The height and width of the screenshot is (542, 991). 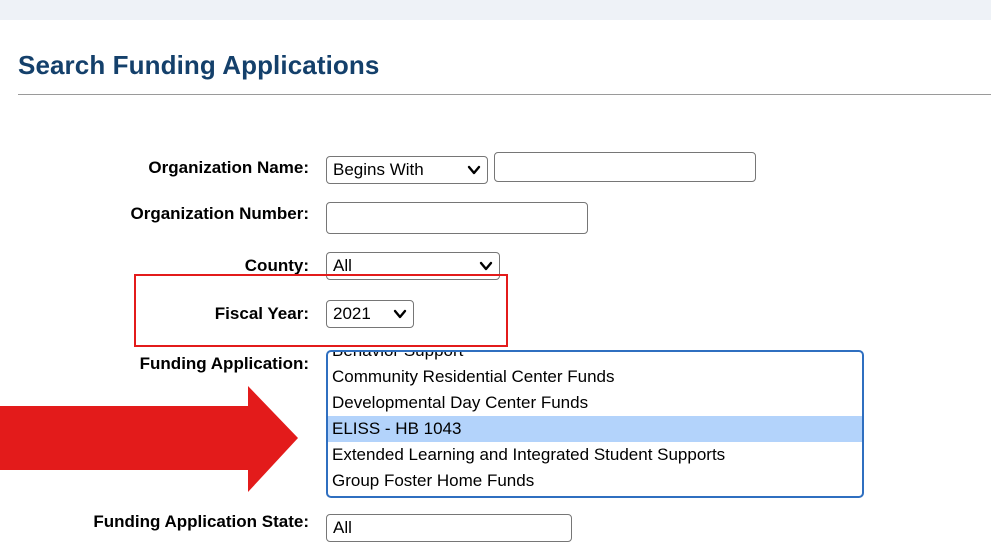 What do you see at coordinates (378, 169) in the screenshot?
I see `organization-name-match-value: Begins With` at bounding box center [378, 169].